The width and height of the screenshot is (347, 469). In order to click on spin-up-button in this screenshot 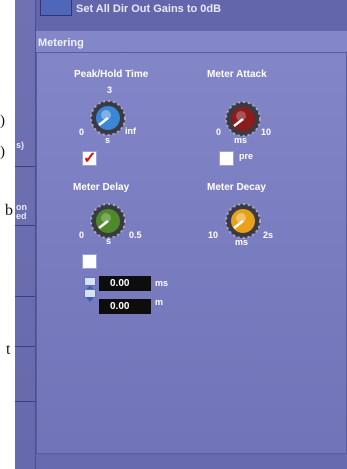, I will do `click(90, 283)`.